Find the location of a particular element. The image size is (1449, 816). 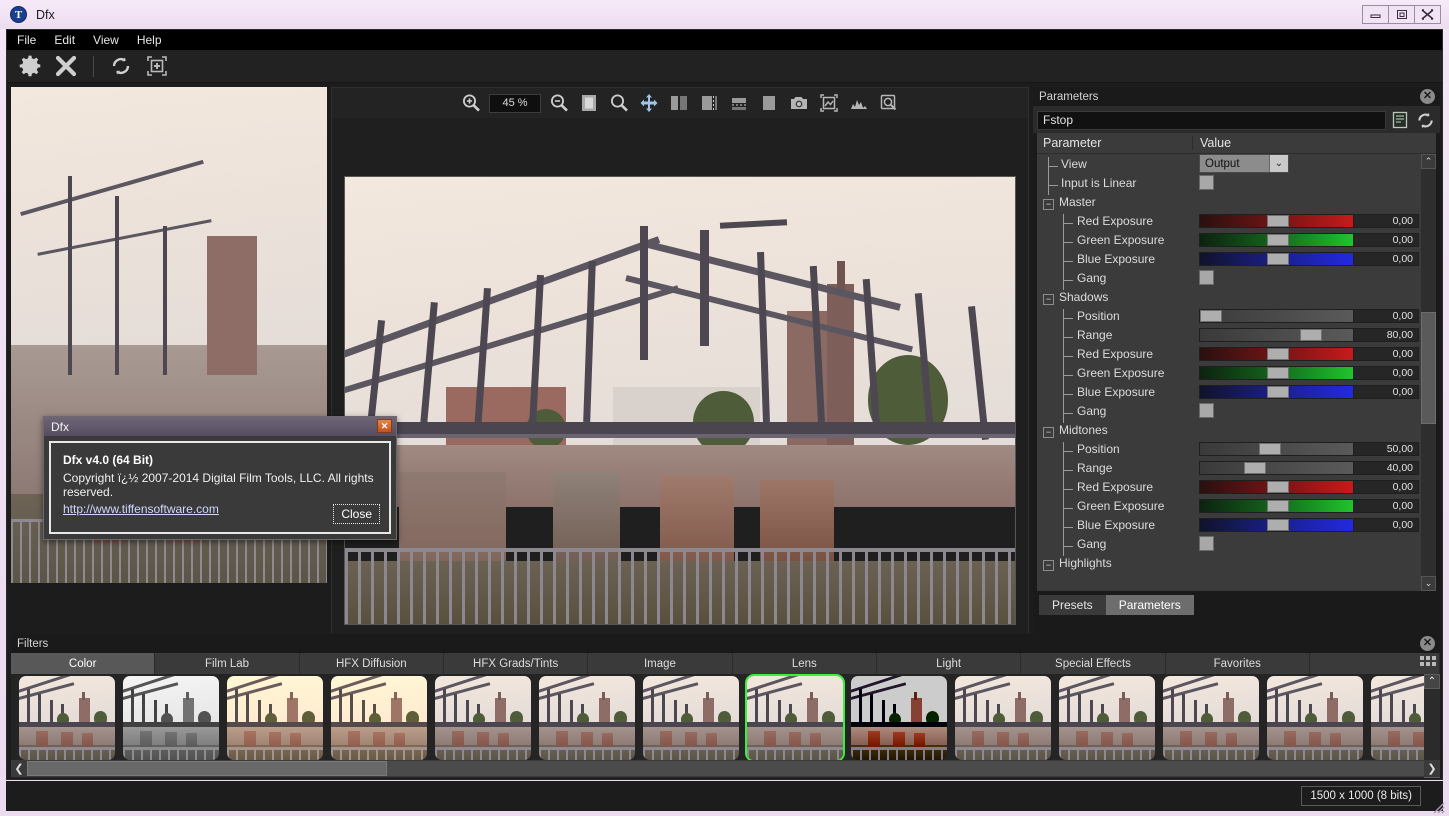

close-icon is located at coordinates (1427, 14).